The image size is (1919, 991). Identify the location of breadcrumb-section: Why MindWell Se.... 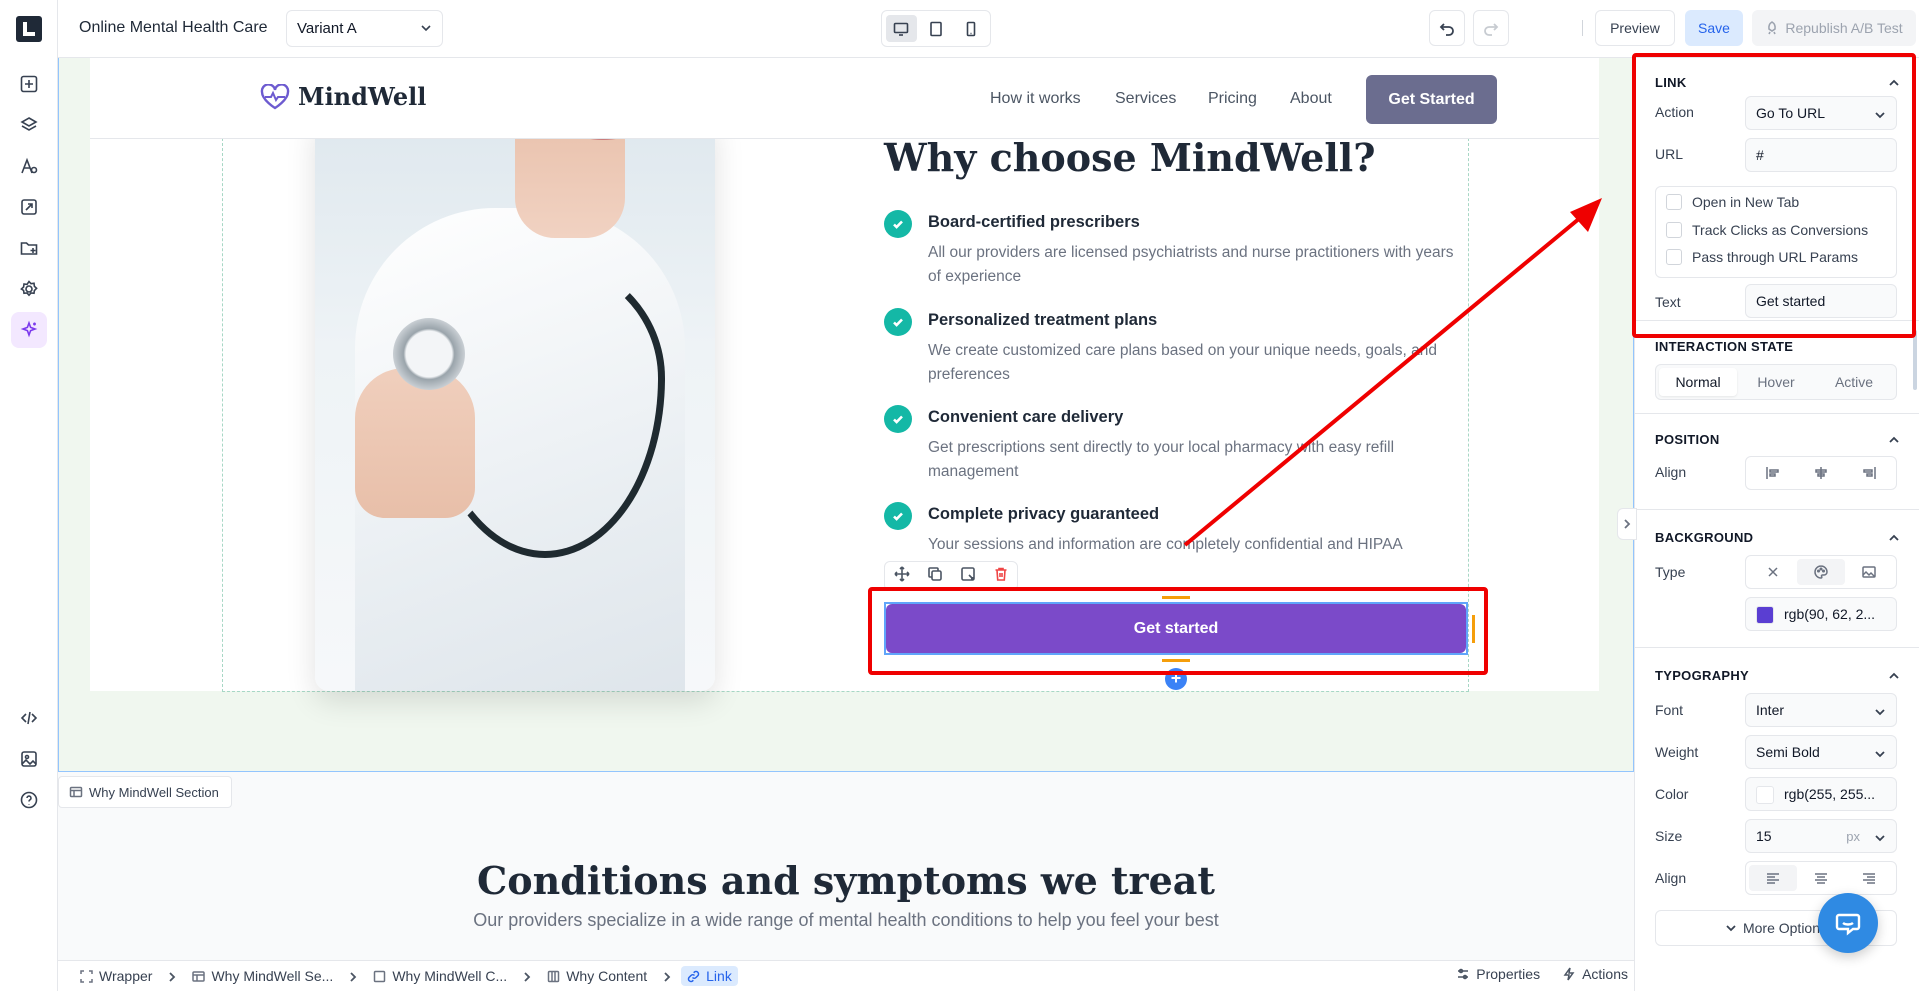
(262, 976).